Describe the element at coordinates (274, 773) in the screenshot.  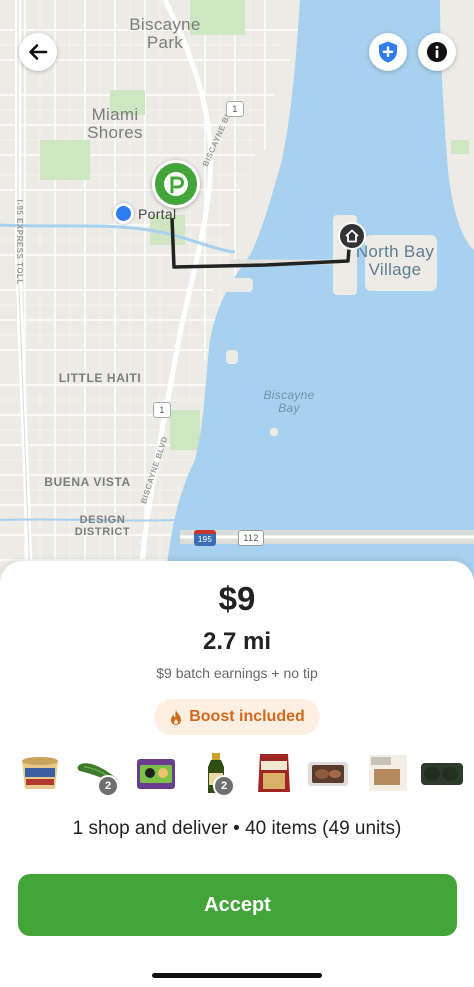
I see `item-thumb-cheese-bag` at that location.